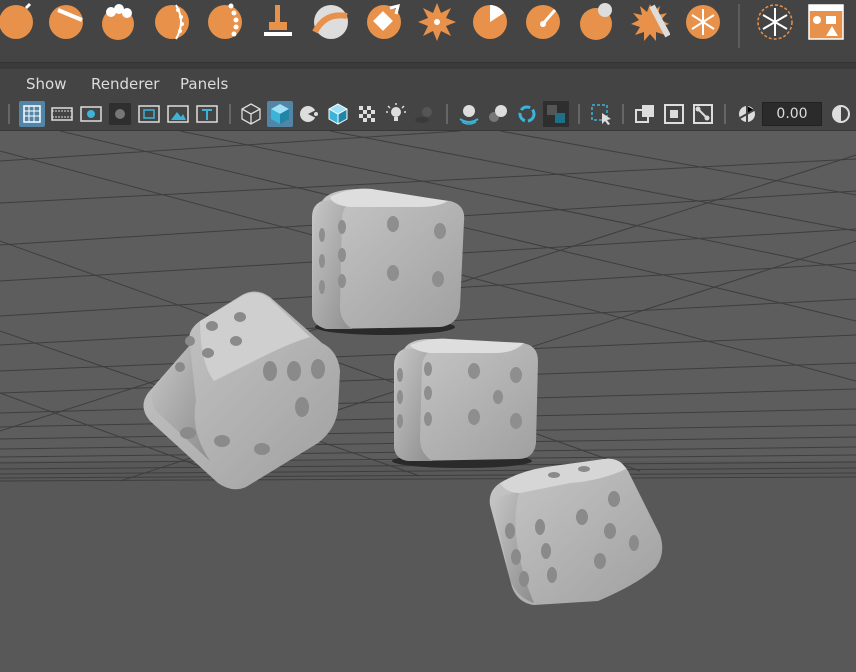 The image size is (856, 672). Describe the element at coordinates (251, 114) in the screenshot. I see `wireframe-cube-icon` at that location.